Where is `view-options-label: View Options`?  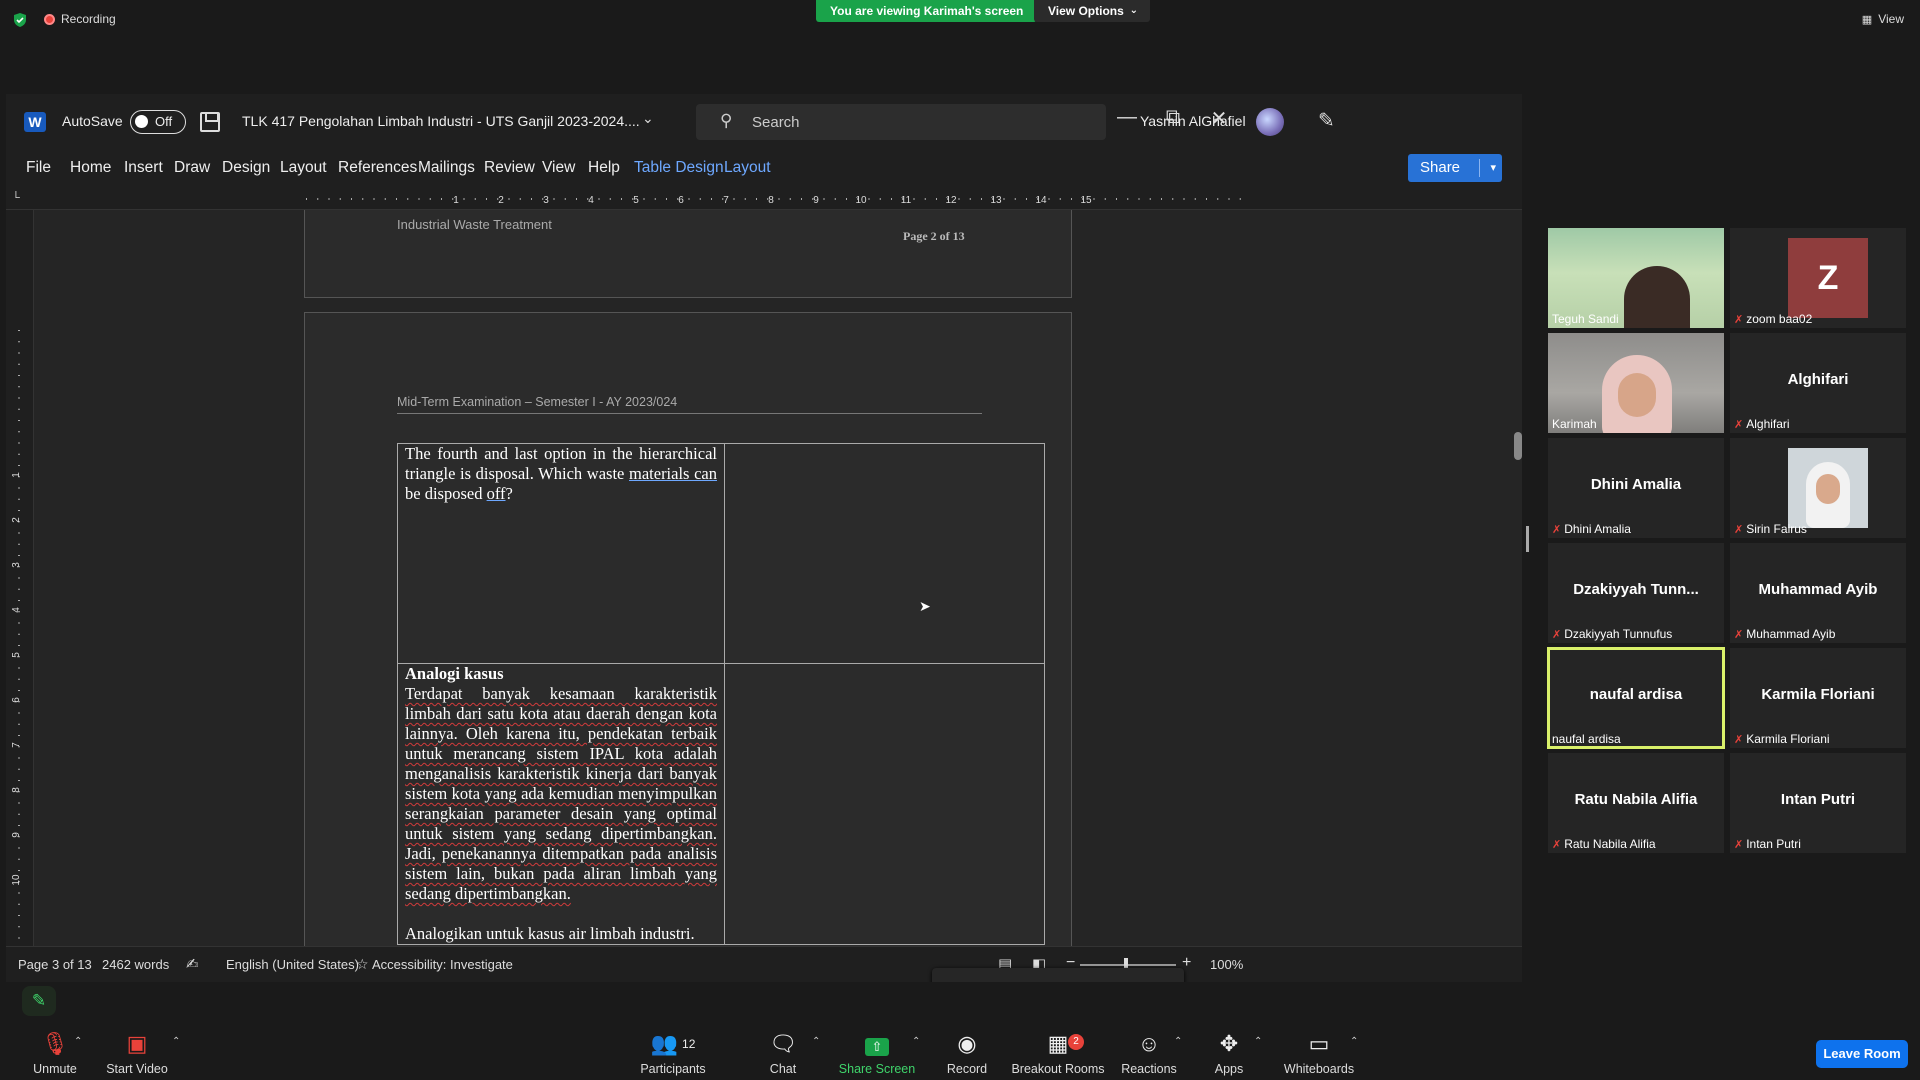 view-options-label: View Options is located at coordinates (1086, 11).